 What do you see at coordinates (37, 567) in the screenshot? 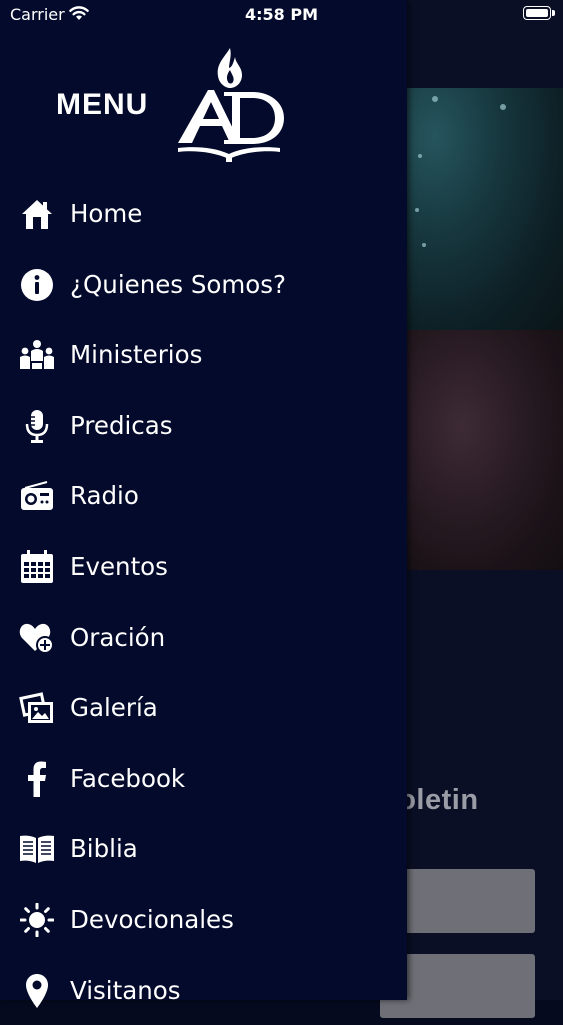
I see `calendar-icon` at bounding box center [37, 567].